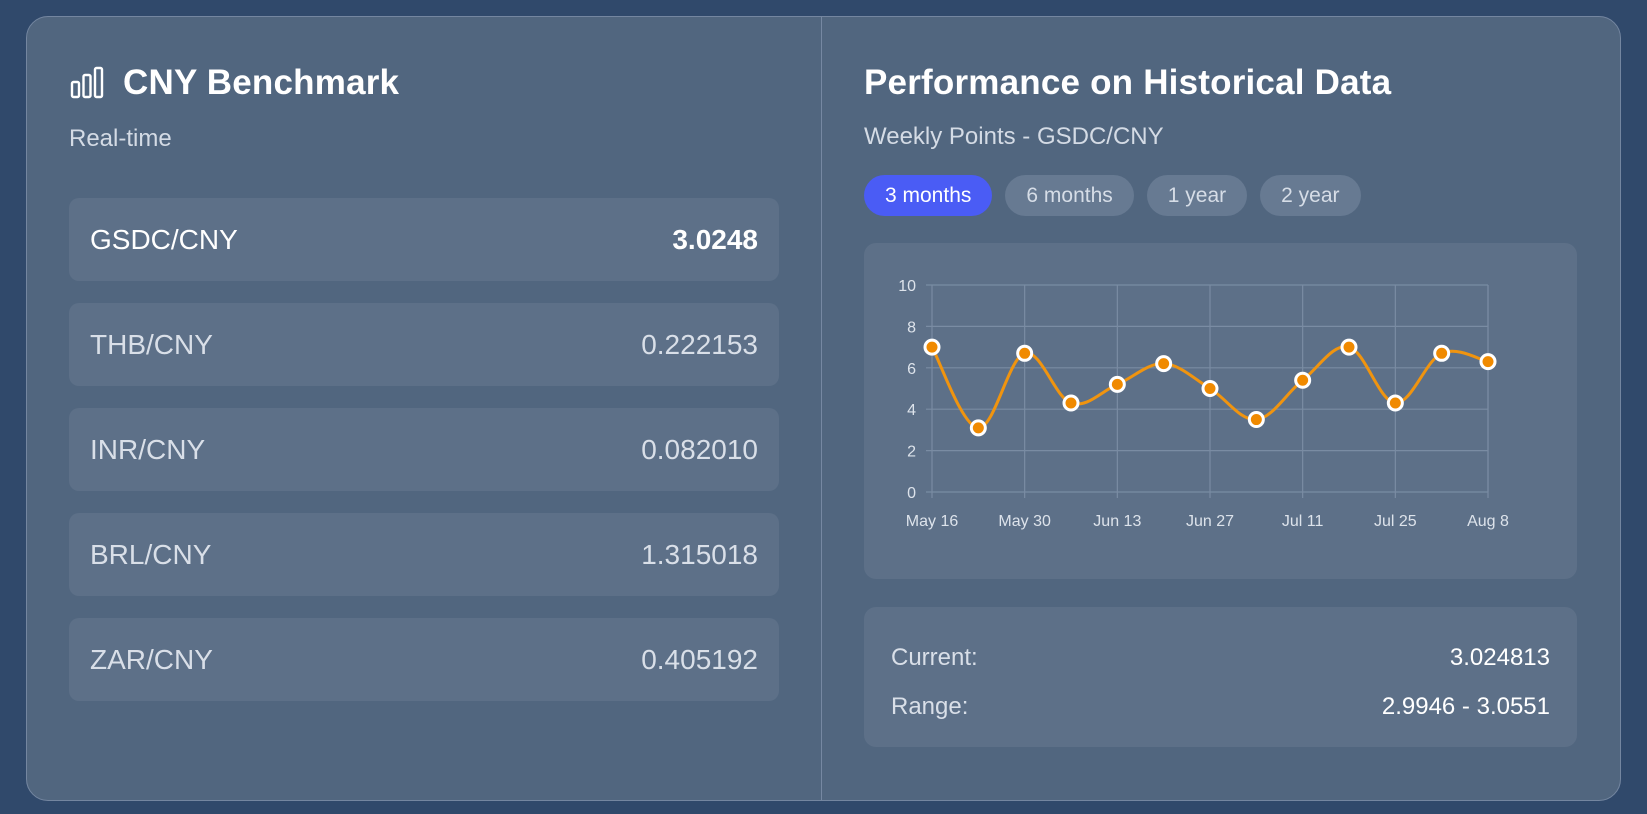  Describe the element at coordinates (907, 286) in the screenshot. I see `y-tick-label: 10` at that location.